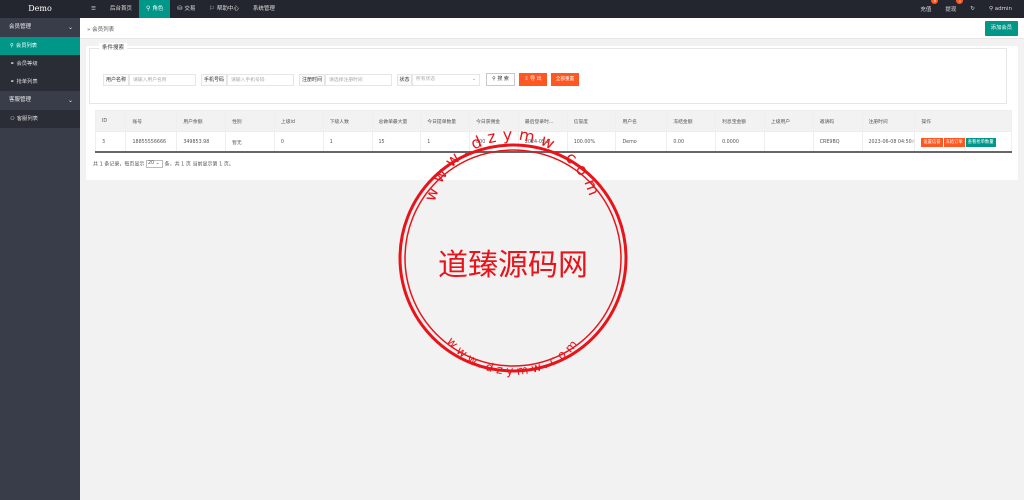  Describe the element at coordinates (110, 142) in the screenshot. I see `cell-id: 3` at that location.